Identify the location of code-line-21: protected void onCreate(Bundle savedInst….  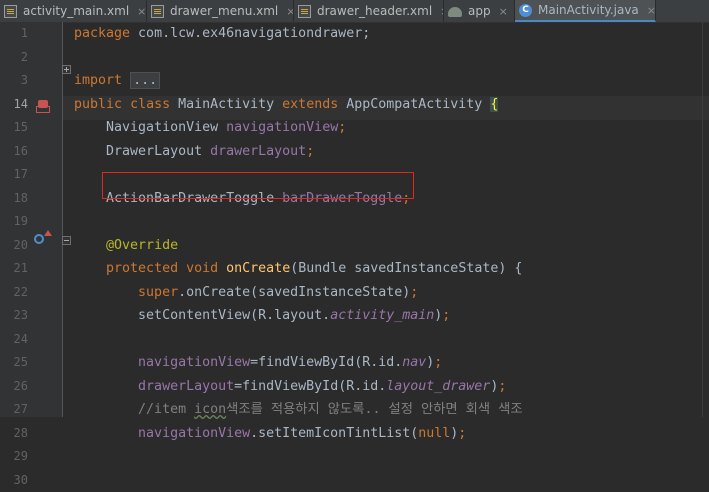
(298, 269).